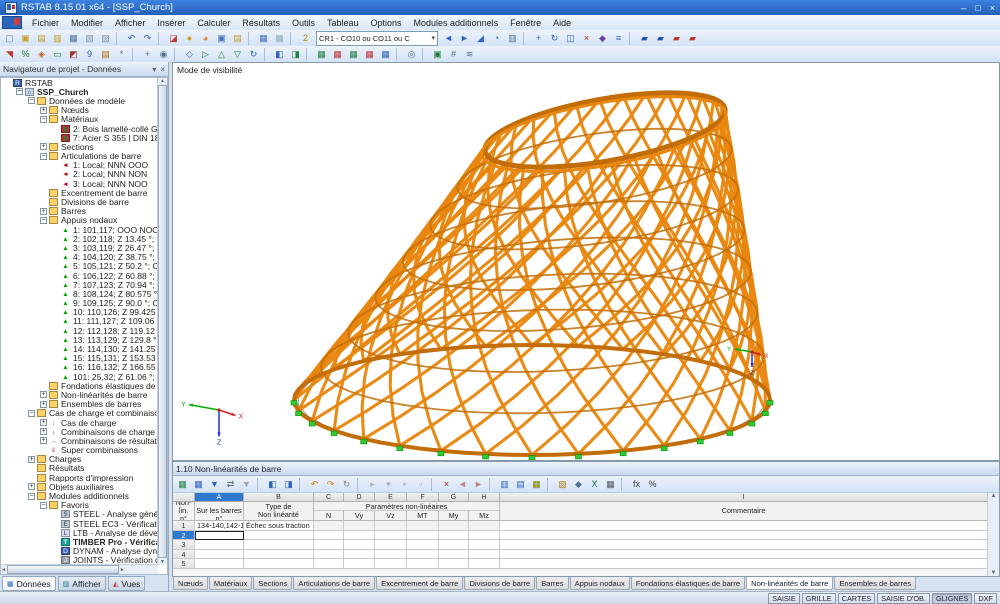  What do you see at coordinates (79, 257) in the screenshot?
I see `tree-item: ▲ 4: 104,120; Z 38.75 °; OOO NOO` at bounding box center [79, 257].